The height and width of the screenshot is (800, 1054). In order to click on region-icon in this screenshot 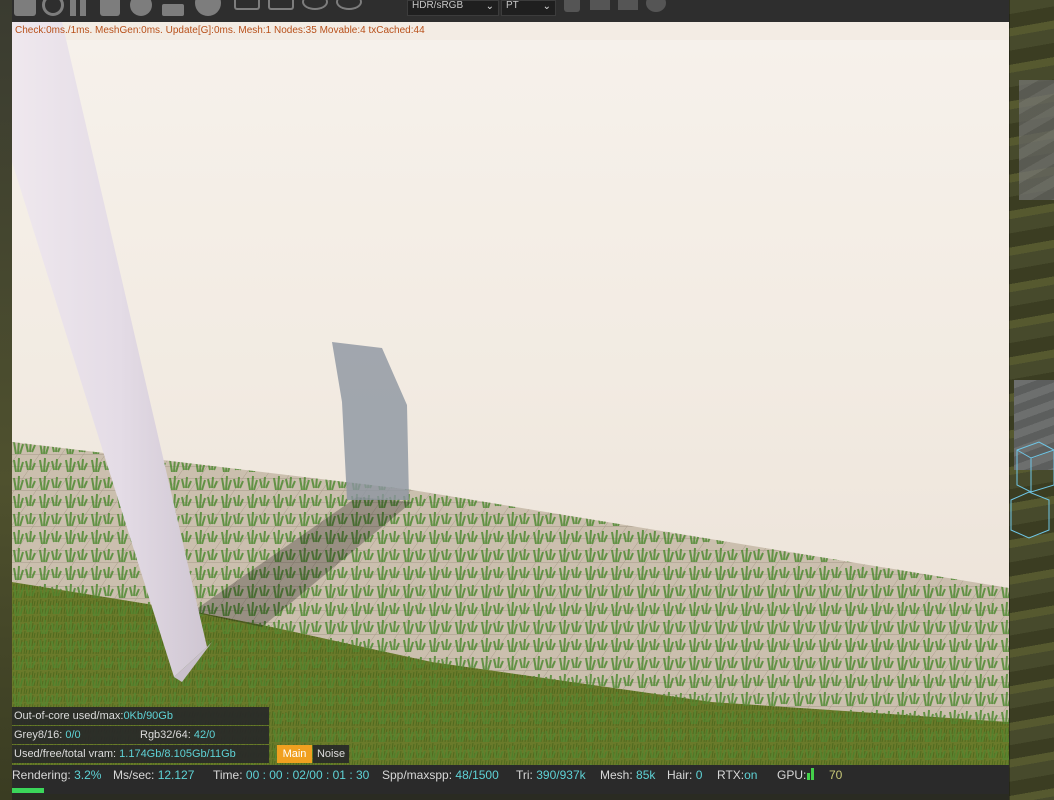, I will do `click(110, 8)`.